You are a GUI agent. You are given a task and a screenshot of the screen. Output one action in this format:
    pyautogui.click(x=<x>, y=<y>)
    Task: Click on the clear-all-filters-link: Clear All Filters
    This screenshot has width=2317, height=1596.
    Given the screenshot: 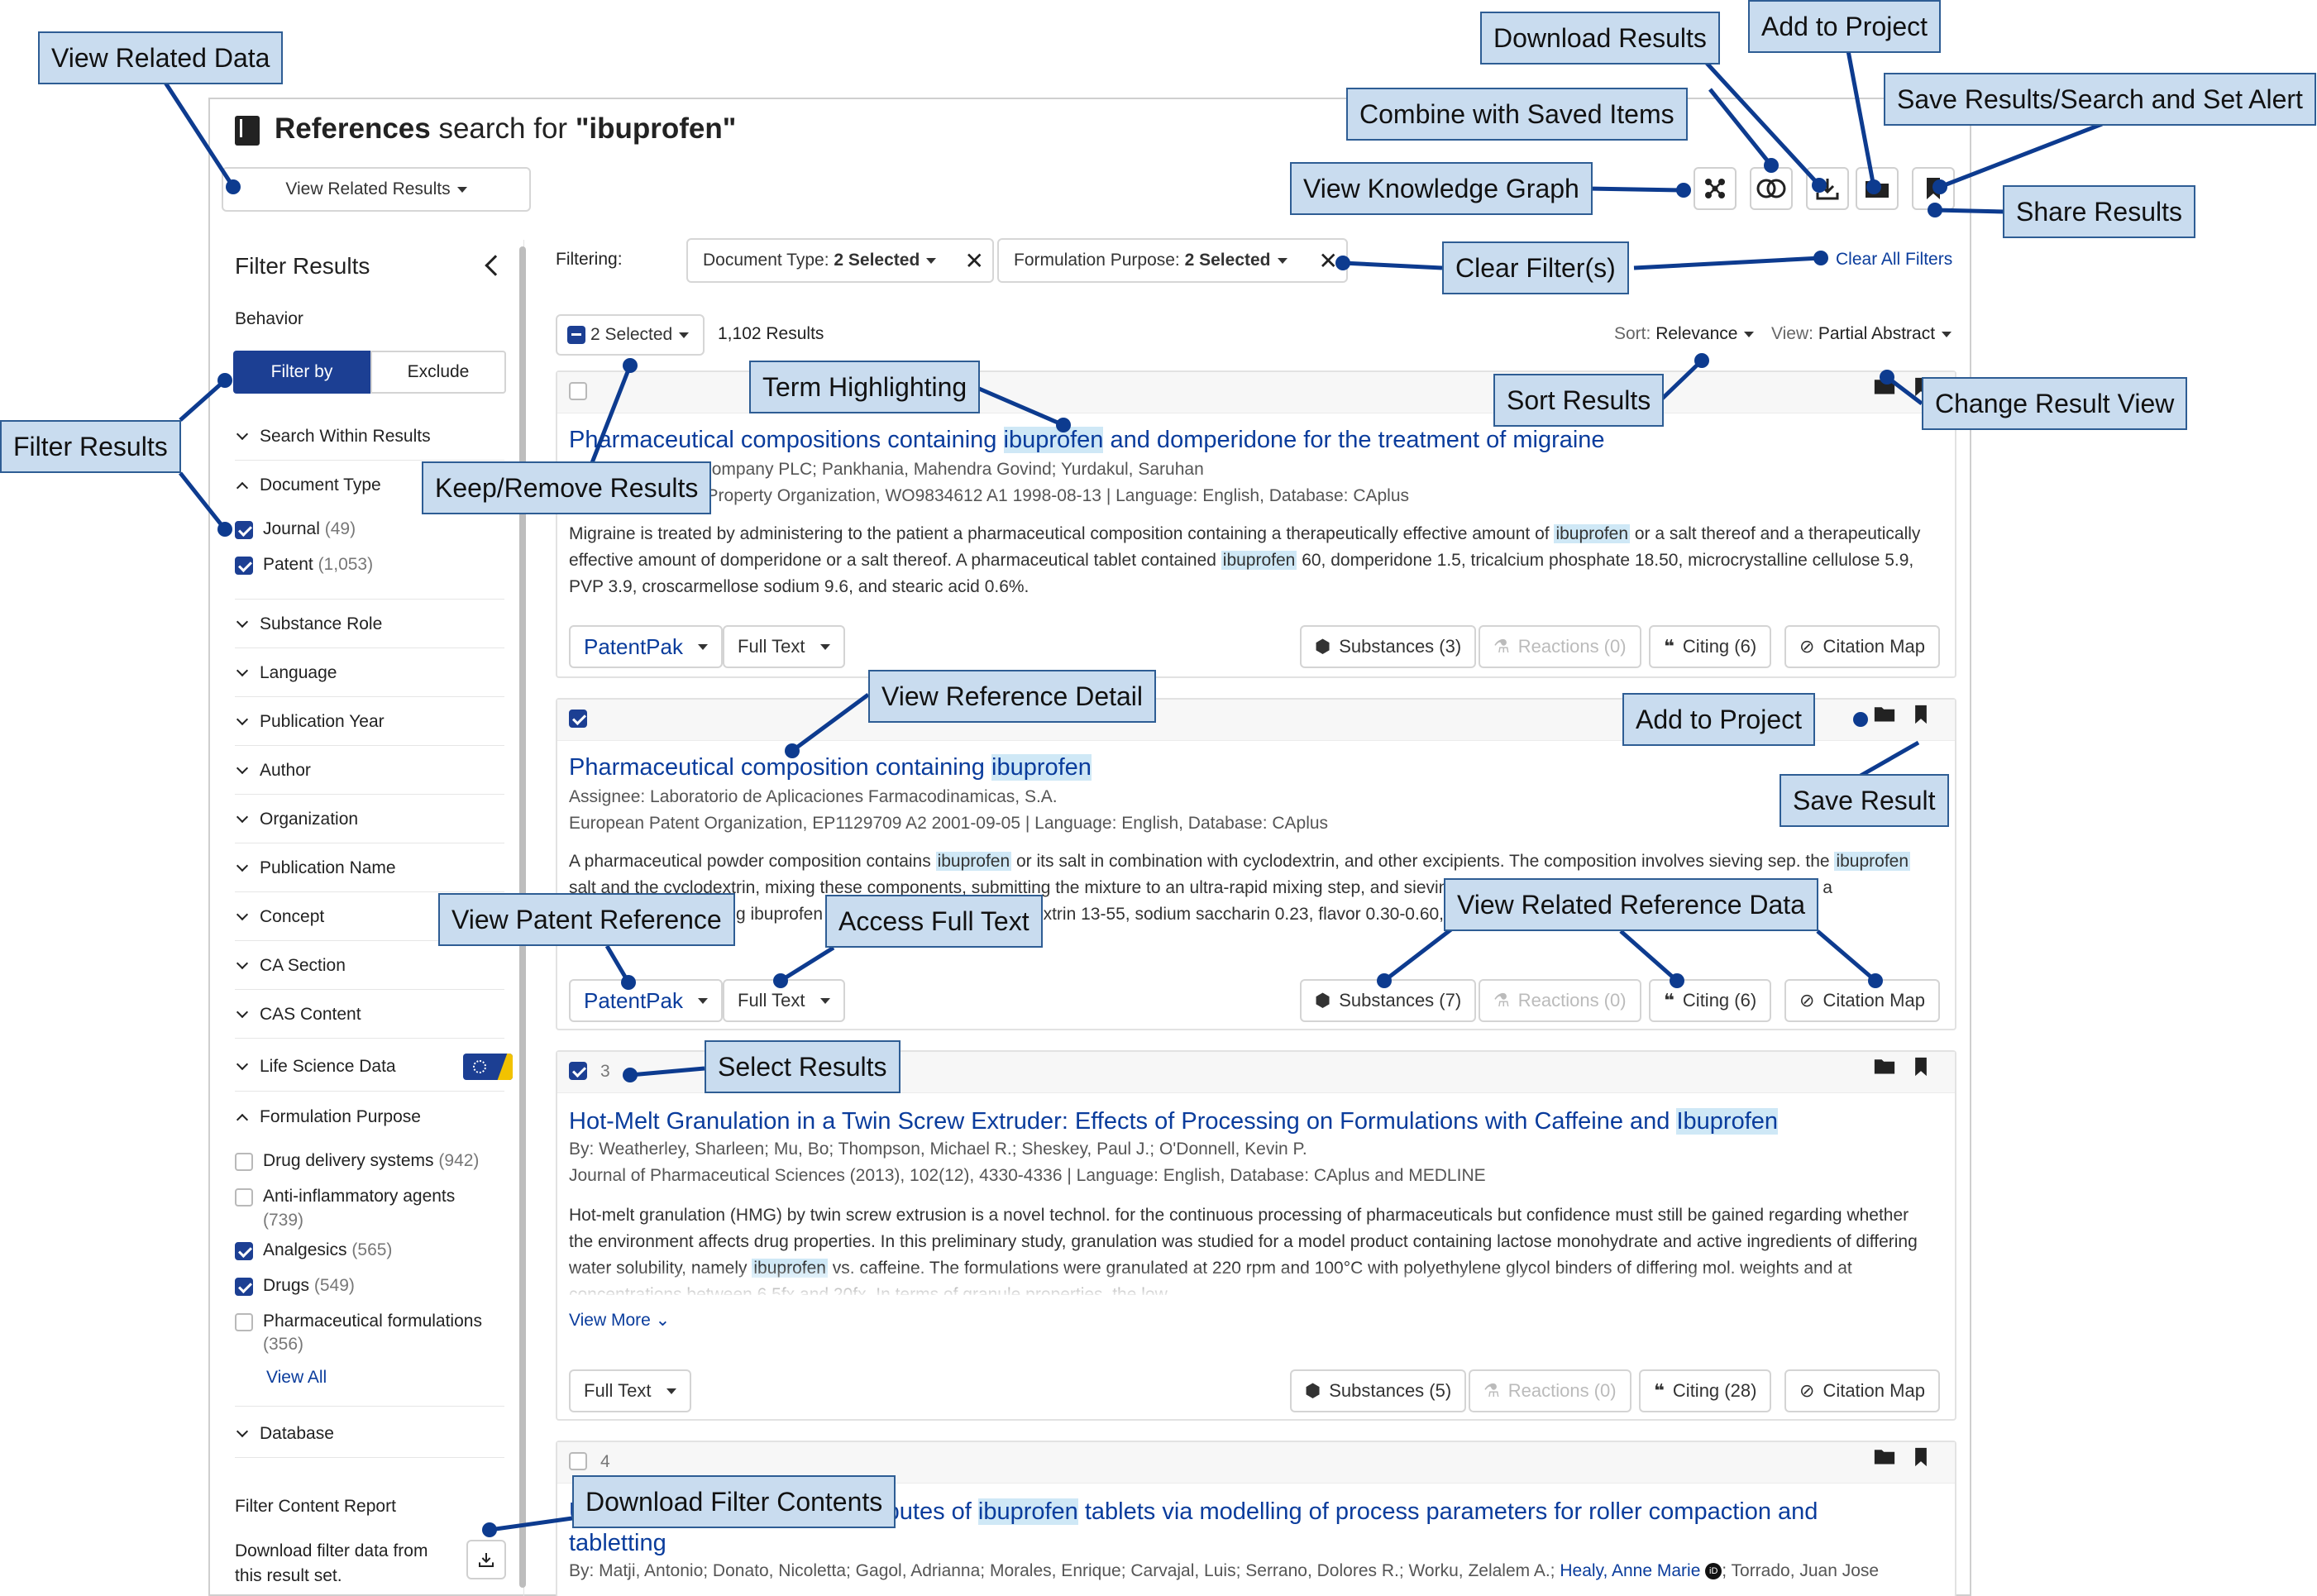 What is the action you would take?
    pyautogui.click(x=1894, y=260)
    